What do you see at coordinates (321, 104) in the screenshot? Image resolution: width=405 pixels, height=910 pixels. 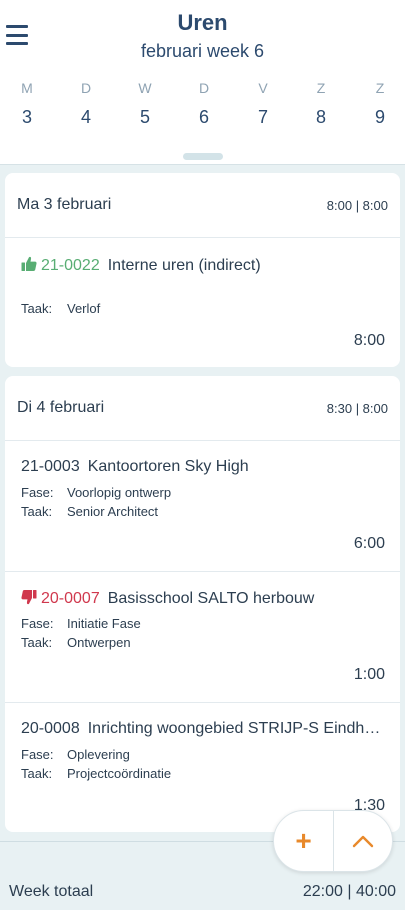 I see `day-selector-sat: Z 8` at bounding box center [321, 104].